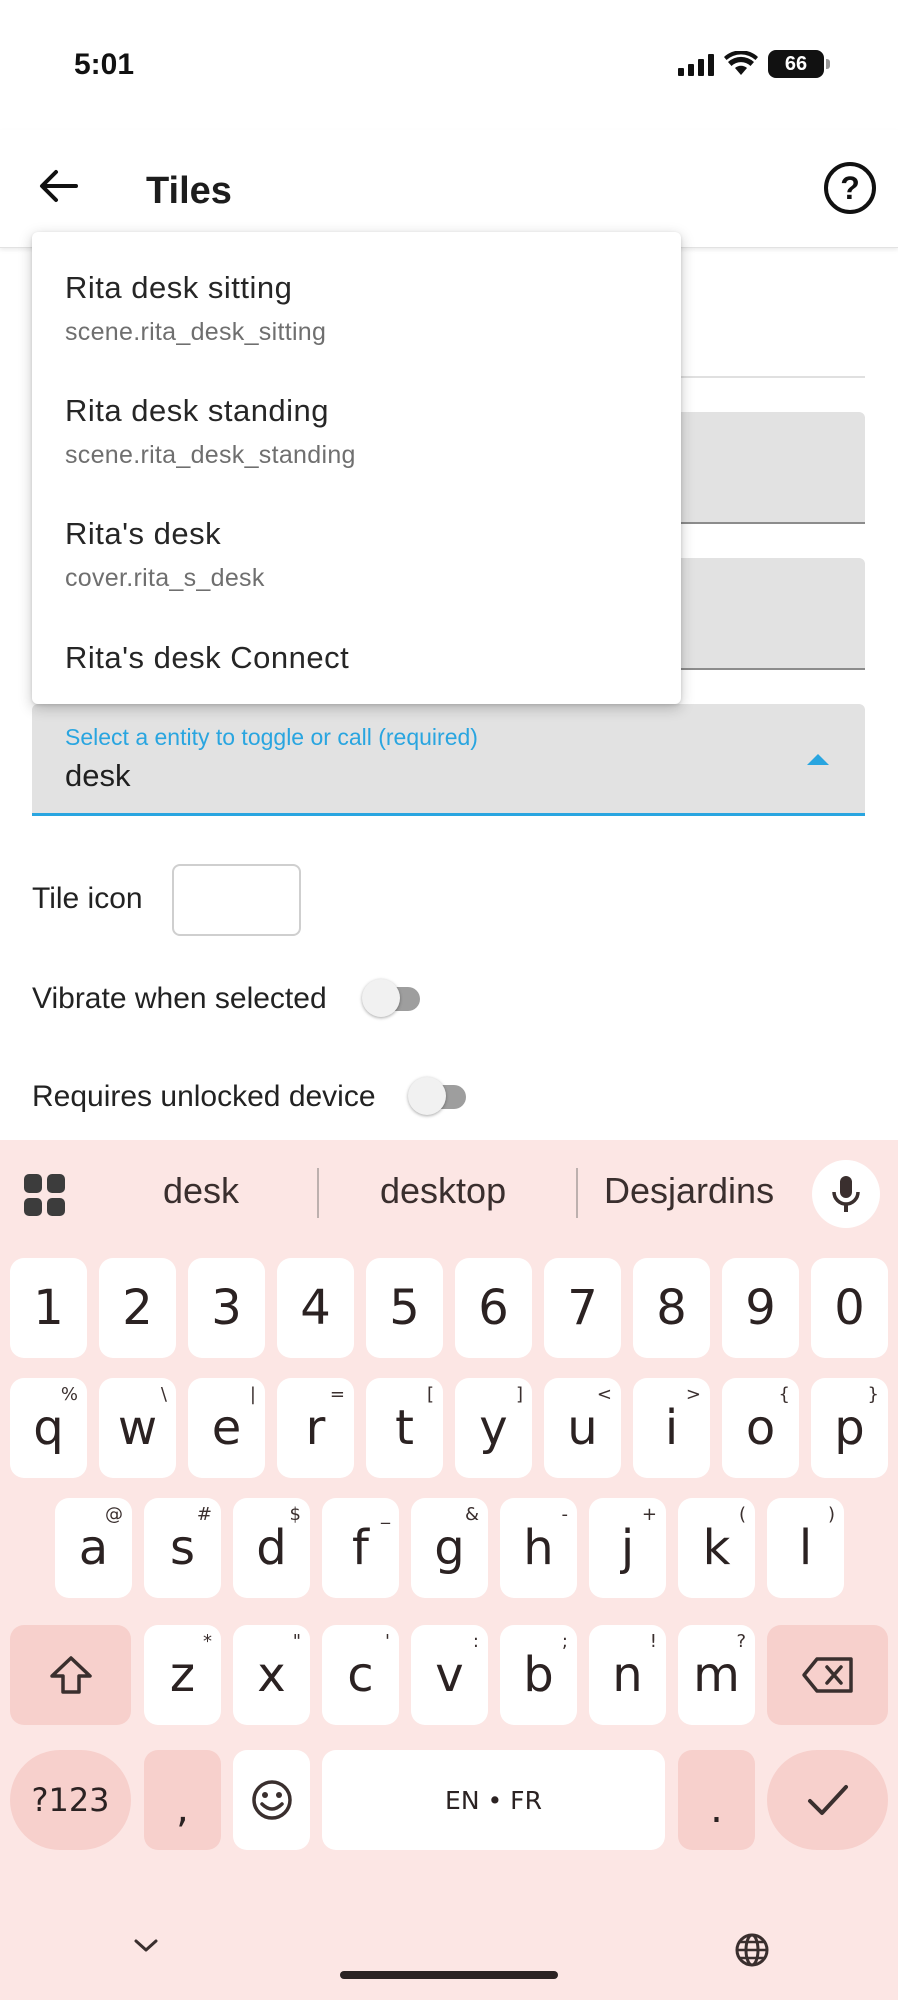 Image resolution: width=898 pixels, height=2000 pixels. I want to click on period-key: ., so click(716, 1800).